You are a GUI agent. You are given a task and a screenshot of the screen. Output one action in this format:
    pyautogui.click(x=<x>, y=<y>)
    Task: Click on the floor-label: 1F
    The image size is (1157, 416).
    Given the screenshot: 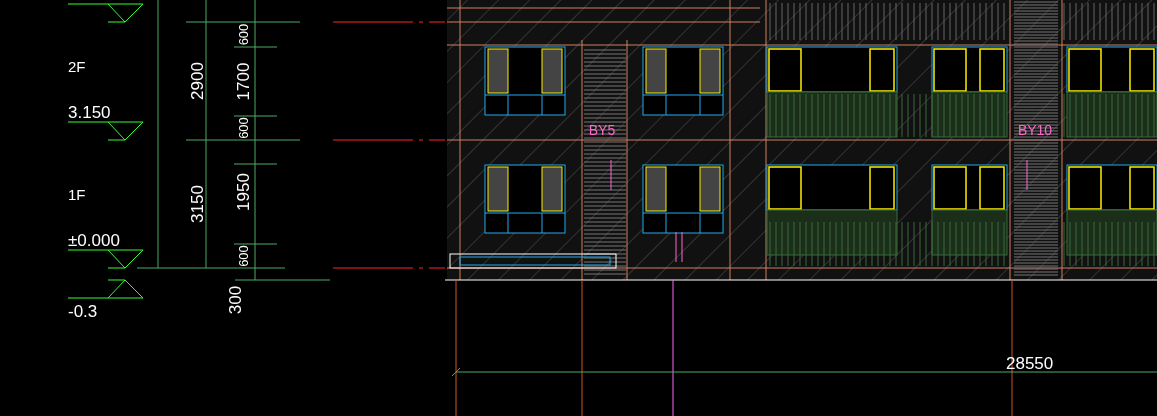 What is the action you would take?
    pyautogui.click(x=77, y=194)
    